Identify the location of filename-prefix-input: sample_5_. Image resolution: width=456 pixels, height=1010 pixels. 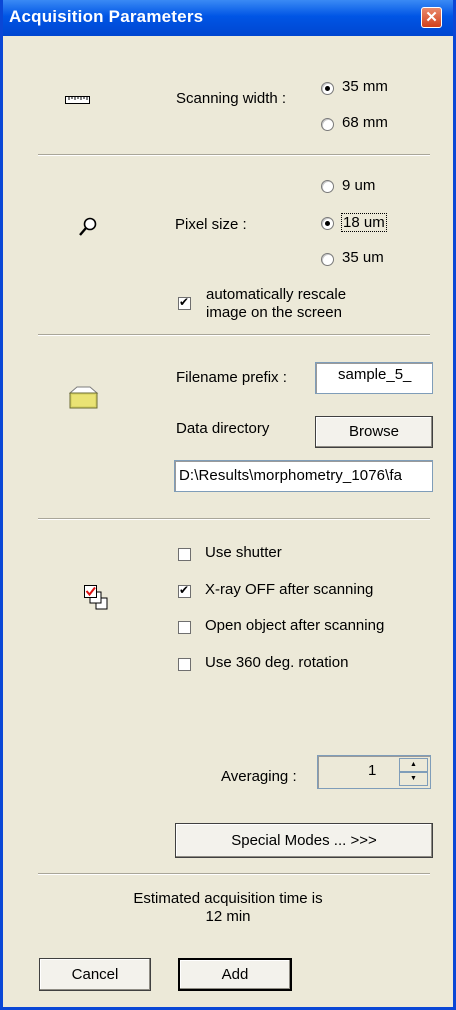
(374, 378).